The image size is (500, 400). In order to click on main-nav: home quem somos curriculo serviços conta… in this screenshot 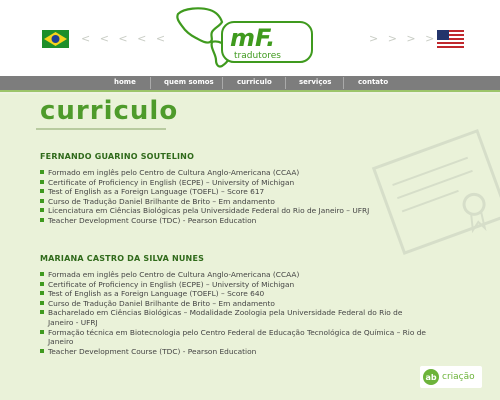, I will do `click(250, 84)`.